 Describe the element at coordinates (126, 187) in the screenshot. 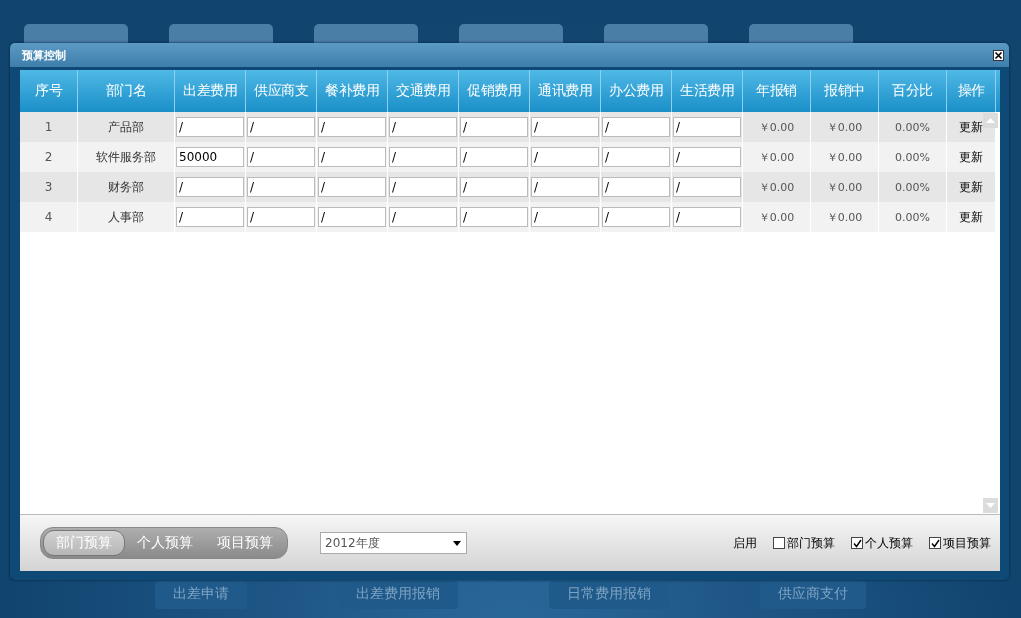

I see `table-cell: 财务部` at that location.